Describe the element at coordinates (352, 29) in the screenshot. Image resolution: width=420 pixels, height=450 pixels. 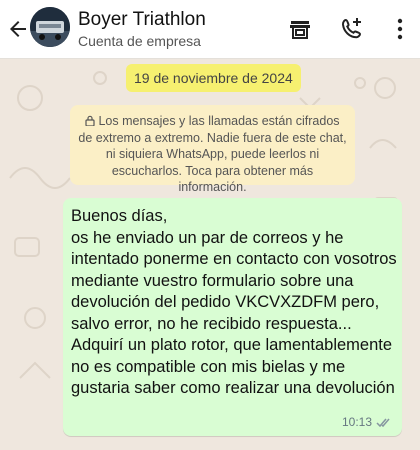
I see `add-call-icon` at that location.